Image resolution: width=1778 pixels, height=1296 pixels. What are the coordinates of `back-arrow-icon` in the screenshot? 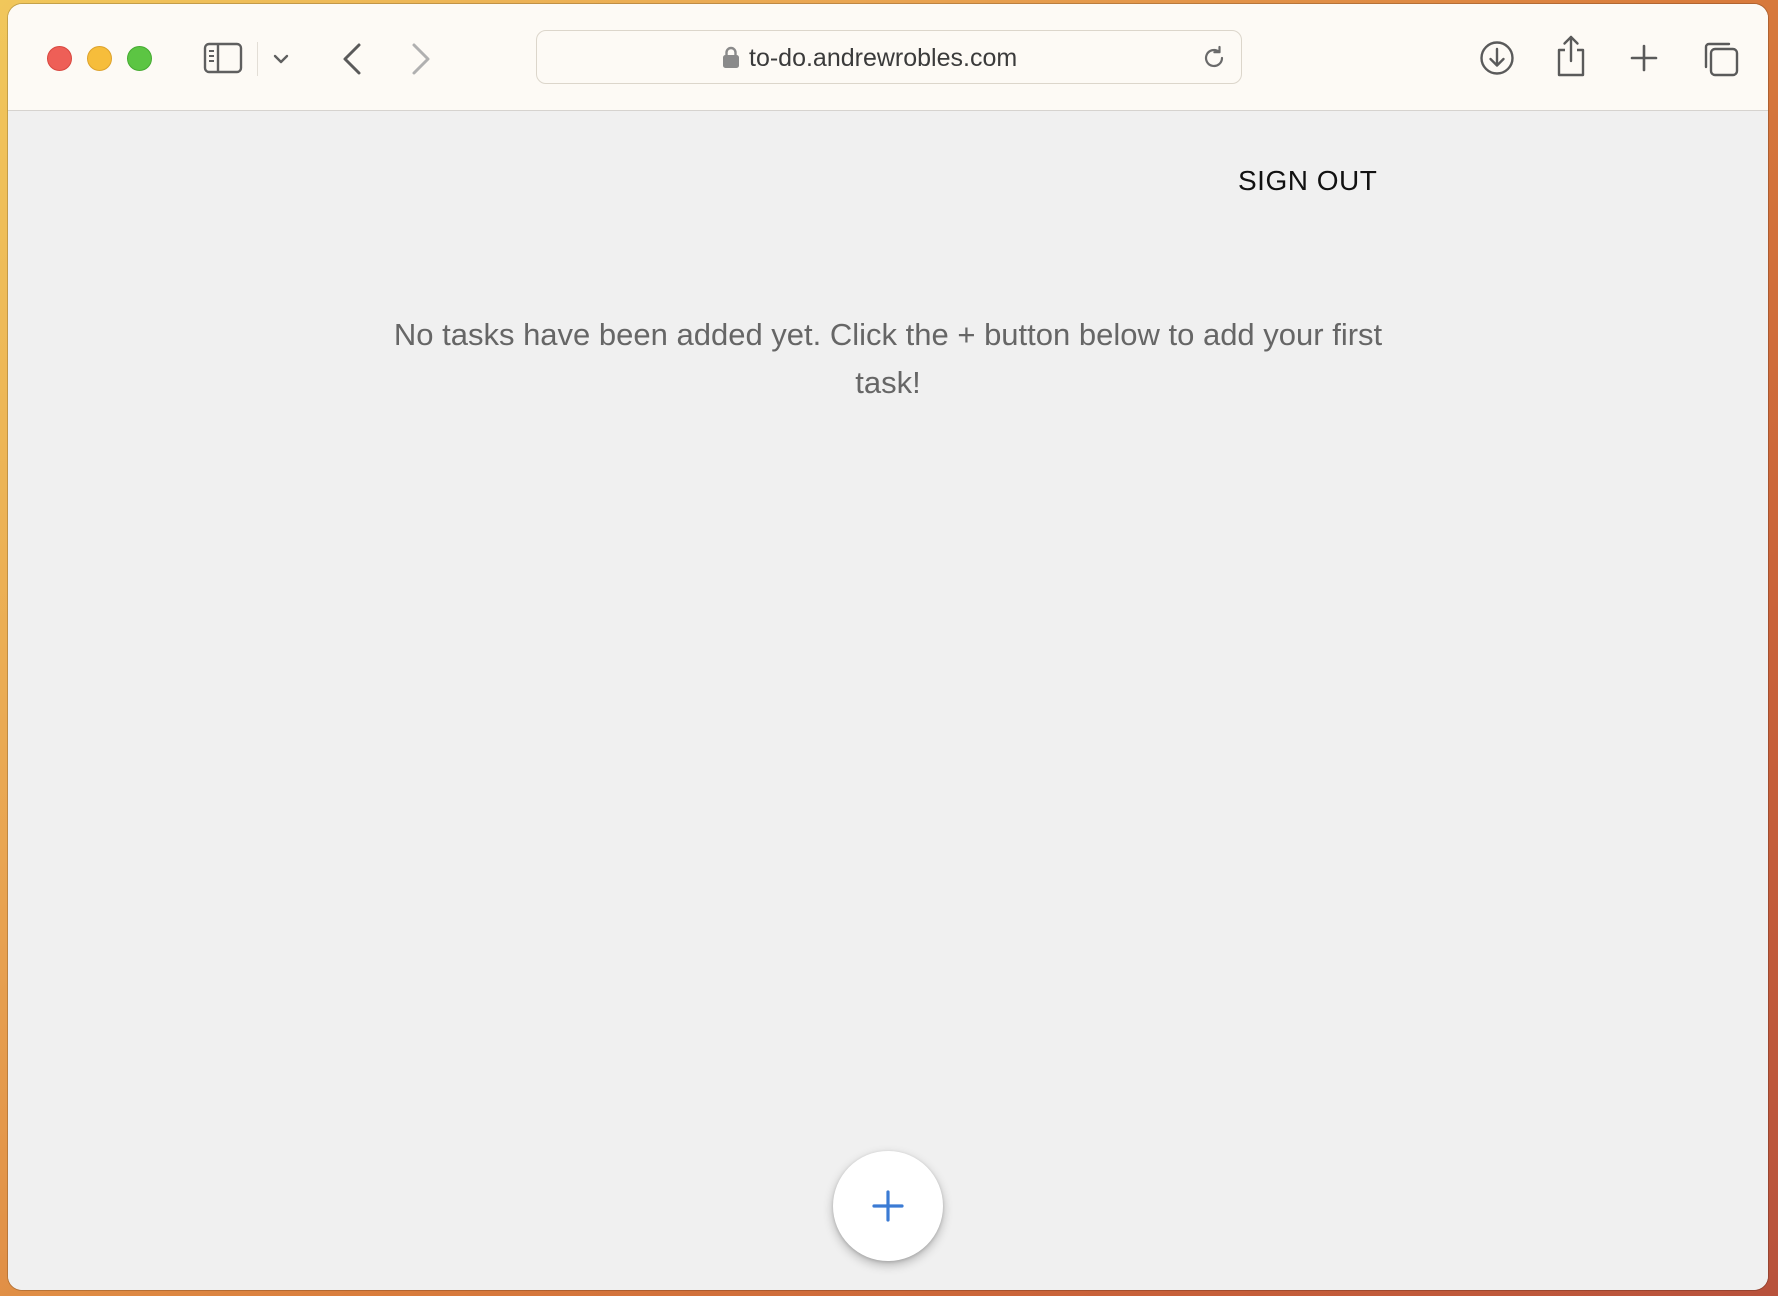 It's located at (352, 59).